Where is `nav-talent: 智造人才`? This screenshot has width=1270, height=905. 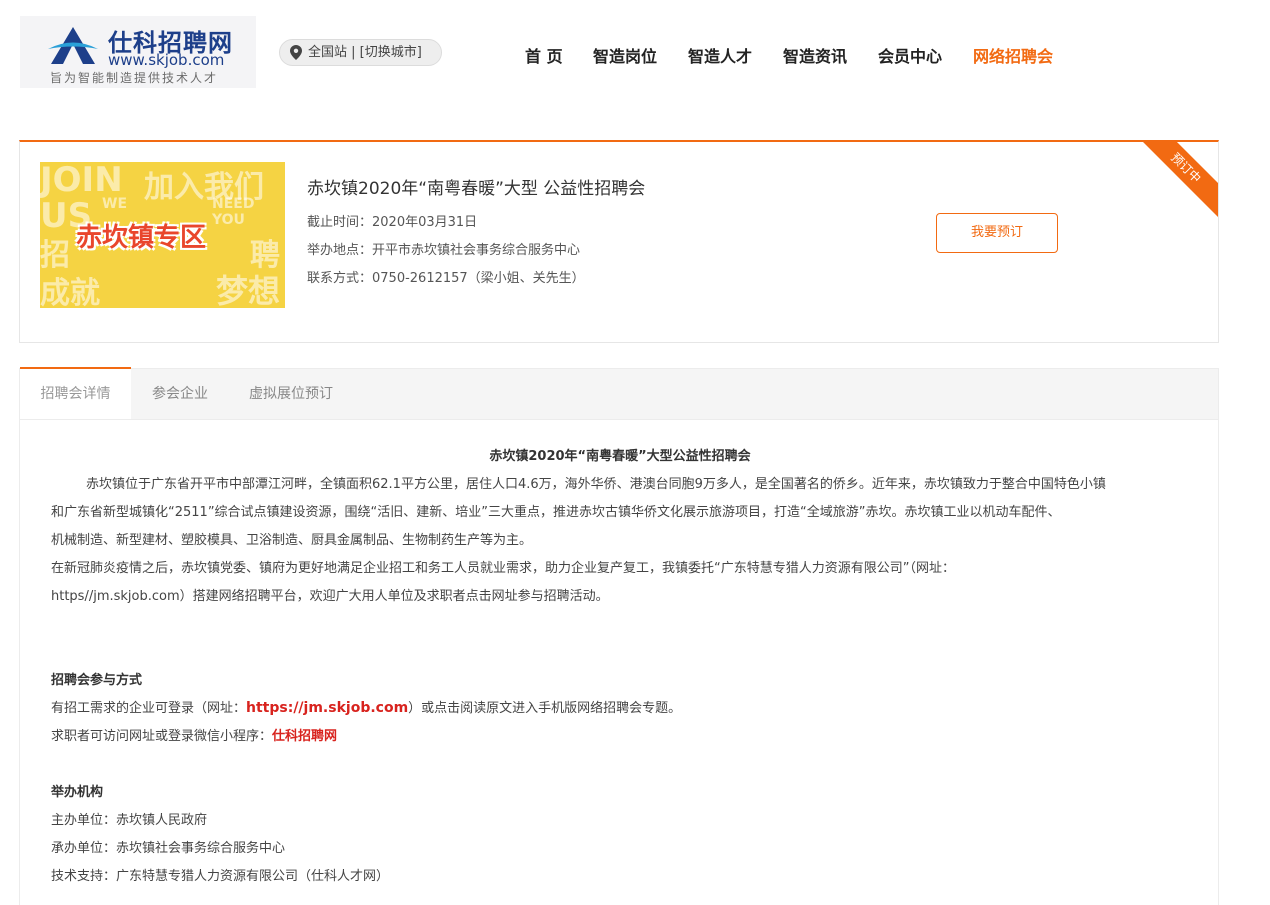 nav-talent: 智造人才 is located at coordinates (720, 55).